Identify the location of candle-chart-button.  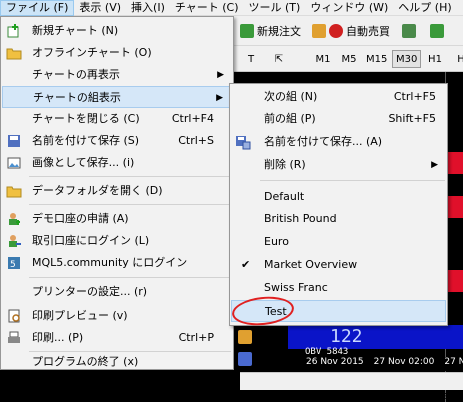
(437, 31).